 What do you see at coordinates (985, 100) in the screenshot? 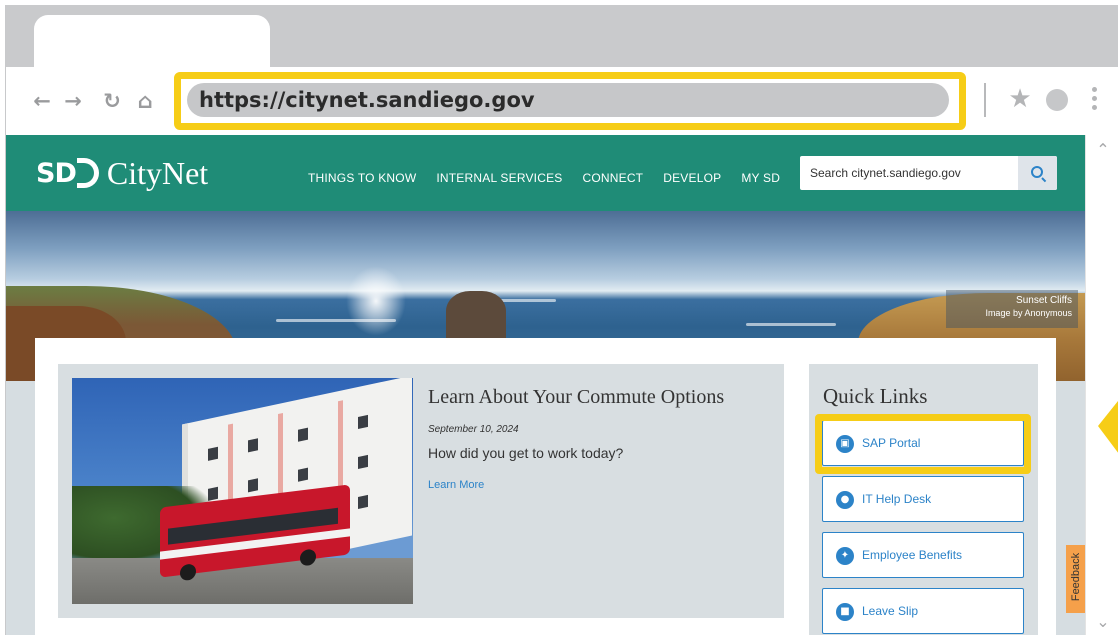
I see `toolbar-separator` at bounding box center [985, 100].